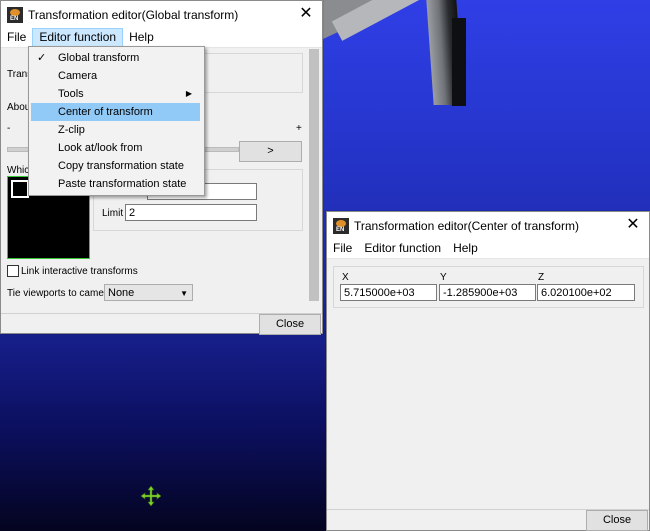 The image size is (650, 531). I want to click on y-field: -1.285900e+03, so click(487, 292).